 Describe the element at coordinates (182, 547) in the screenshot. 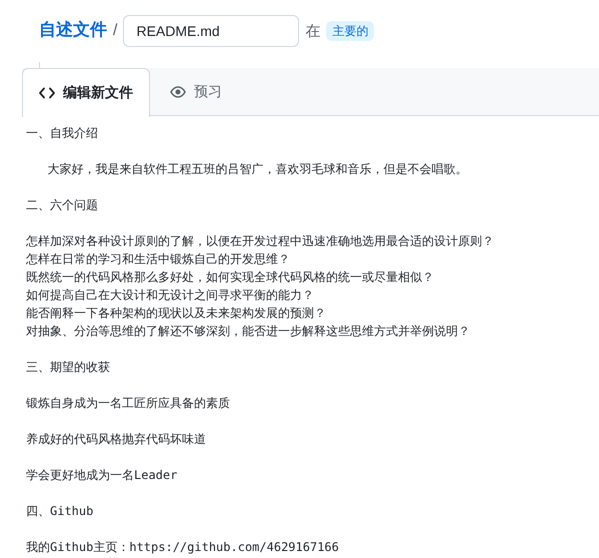

I see `editor-line: 我的Github主页：https://github.com/4629167166` at that location.